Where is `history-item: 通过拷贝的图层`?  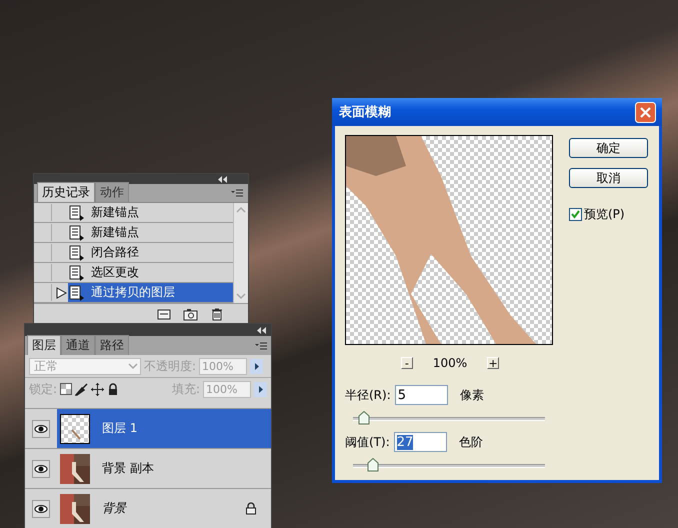
history-item: 通过拷贝的图层 is located at coordinates (150, 292).